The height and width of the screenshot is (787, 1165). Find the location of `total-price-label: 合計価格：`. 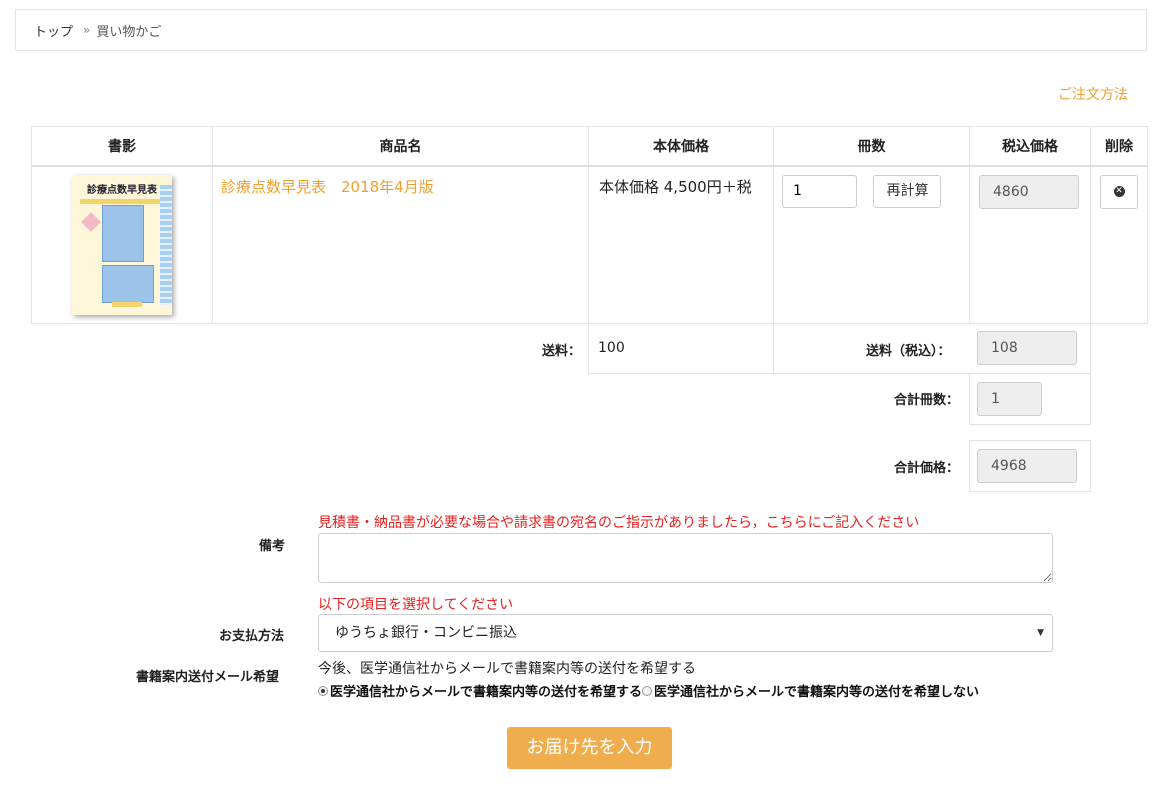

total-price-label: 合計価格： is located at coordinates (927, 468).